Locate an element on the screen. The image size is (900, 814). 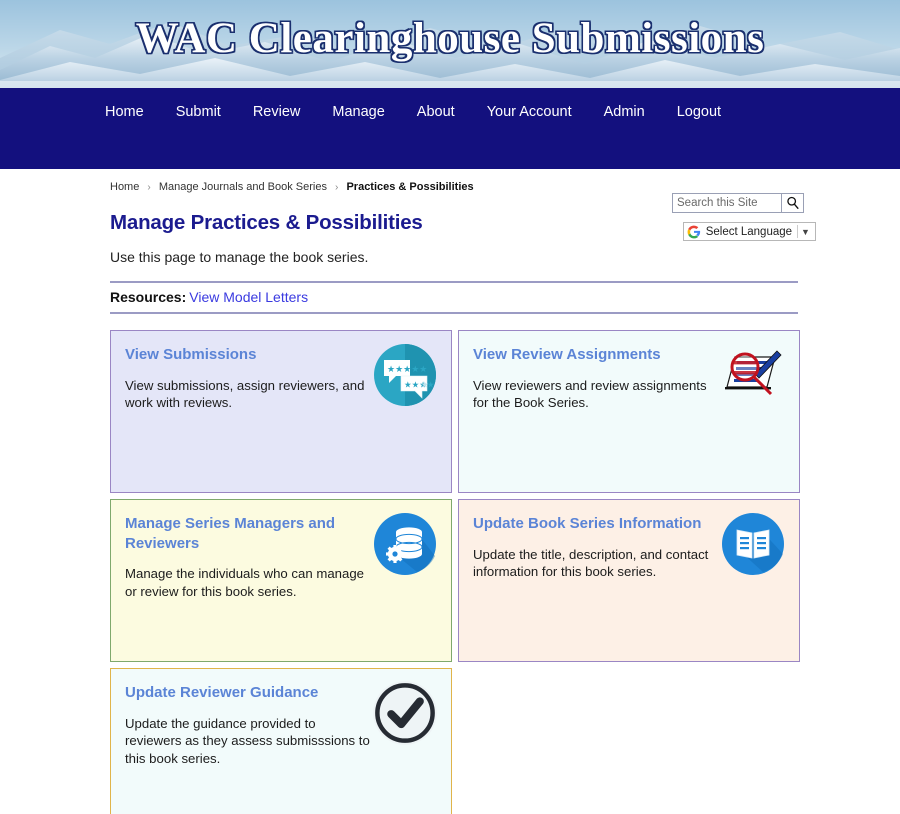
magnifier-document-review-icon is located at coordinates (753, 373).